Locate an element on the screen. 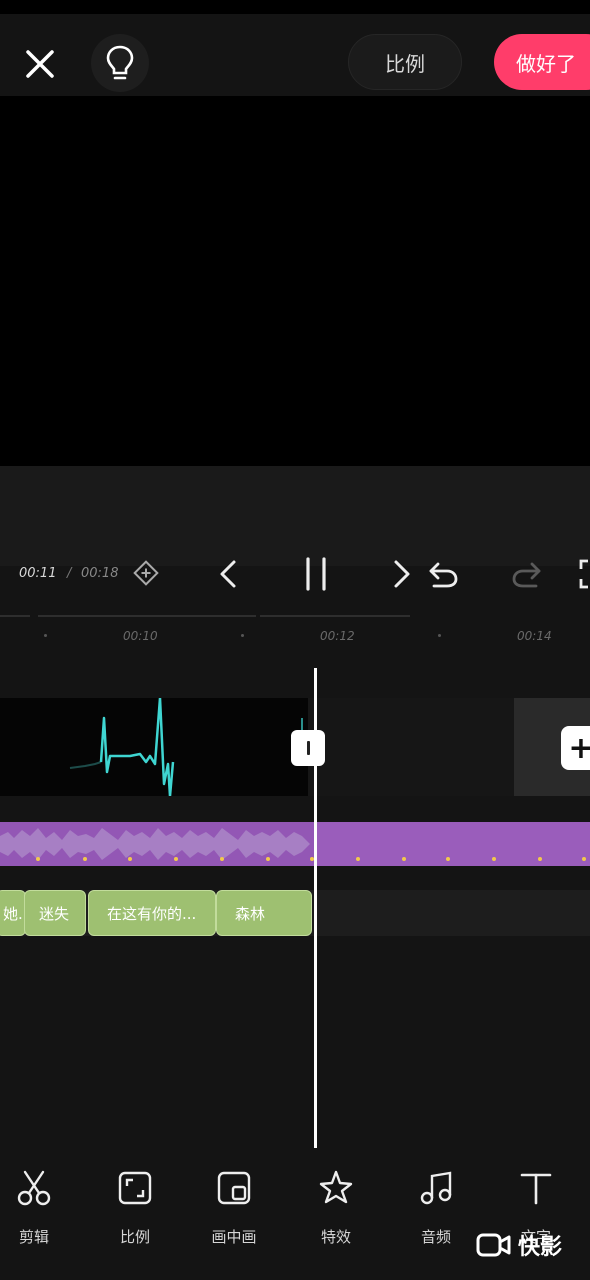  redo-button is located at coordinates (527, 574).